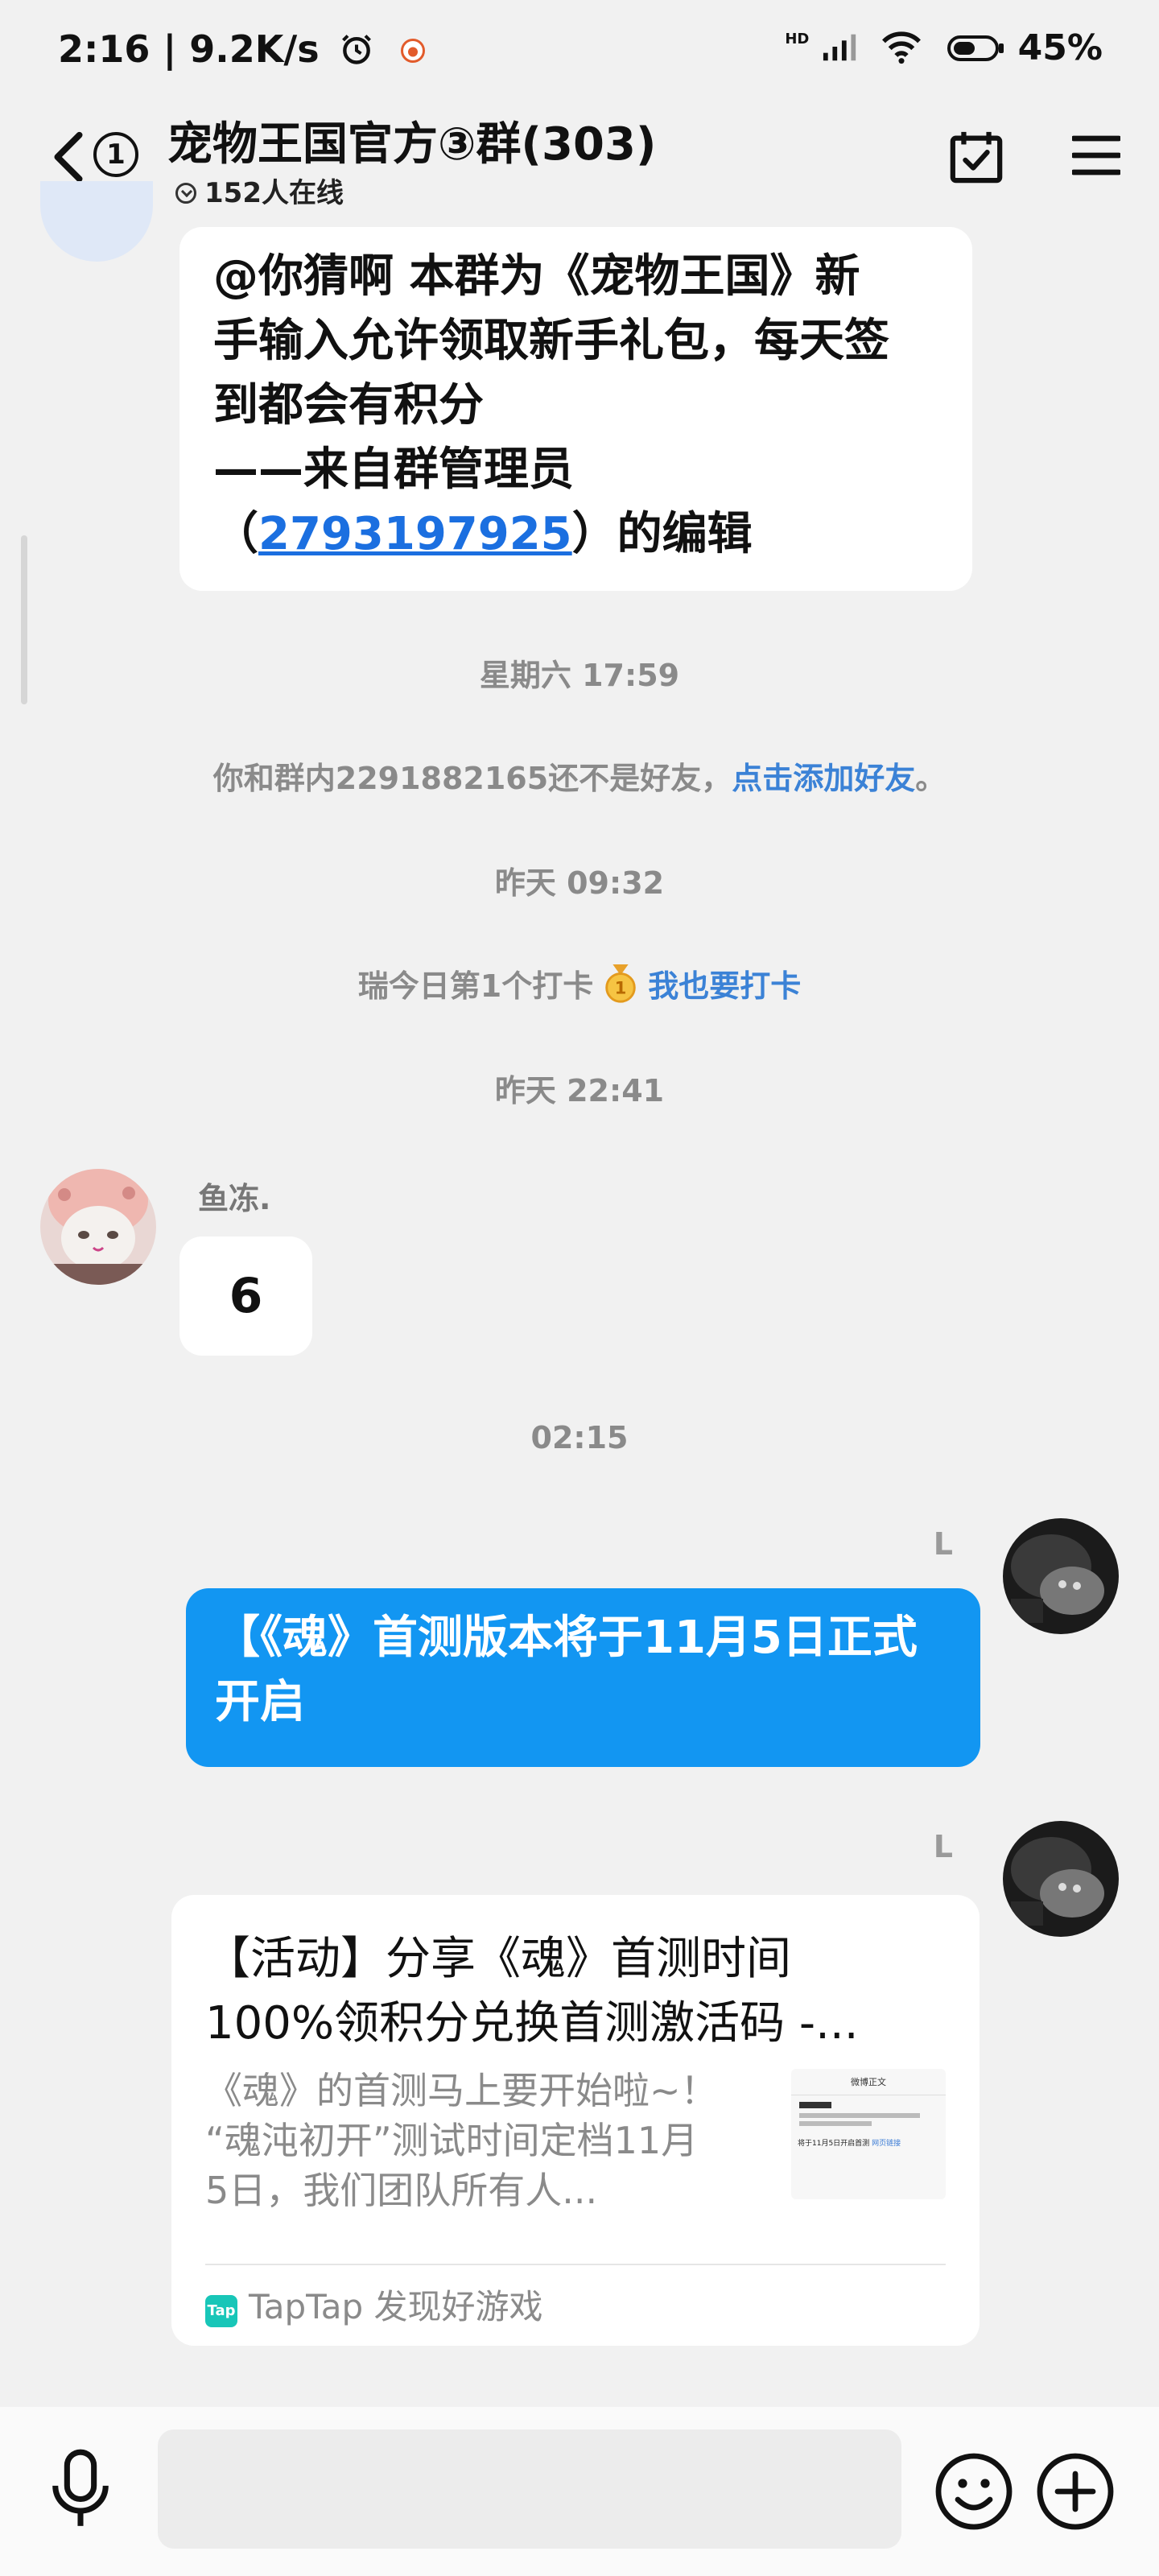 The image size is (1159, 2576). What do you see at coordinates (68, 157) in the screenshot?
I see `back-arrow-icon` at bounding box center [68, 157].